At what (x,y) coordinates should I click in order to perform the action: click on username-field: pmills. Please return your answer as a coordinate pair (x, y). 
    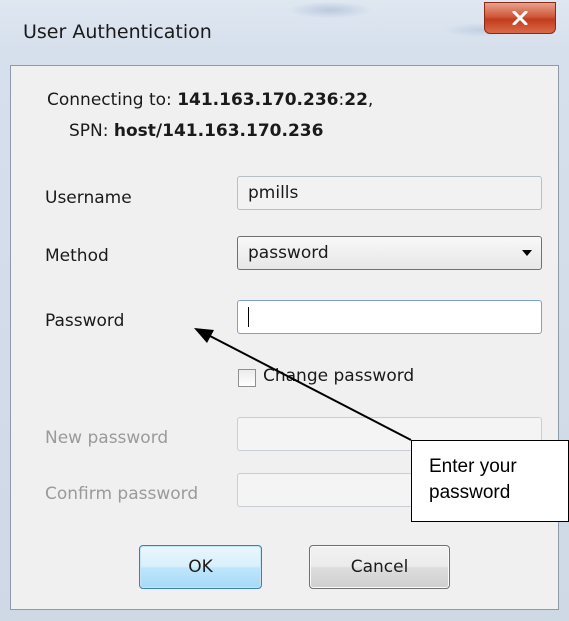
    Looking at the image, I should click on (389, 193).